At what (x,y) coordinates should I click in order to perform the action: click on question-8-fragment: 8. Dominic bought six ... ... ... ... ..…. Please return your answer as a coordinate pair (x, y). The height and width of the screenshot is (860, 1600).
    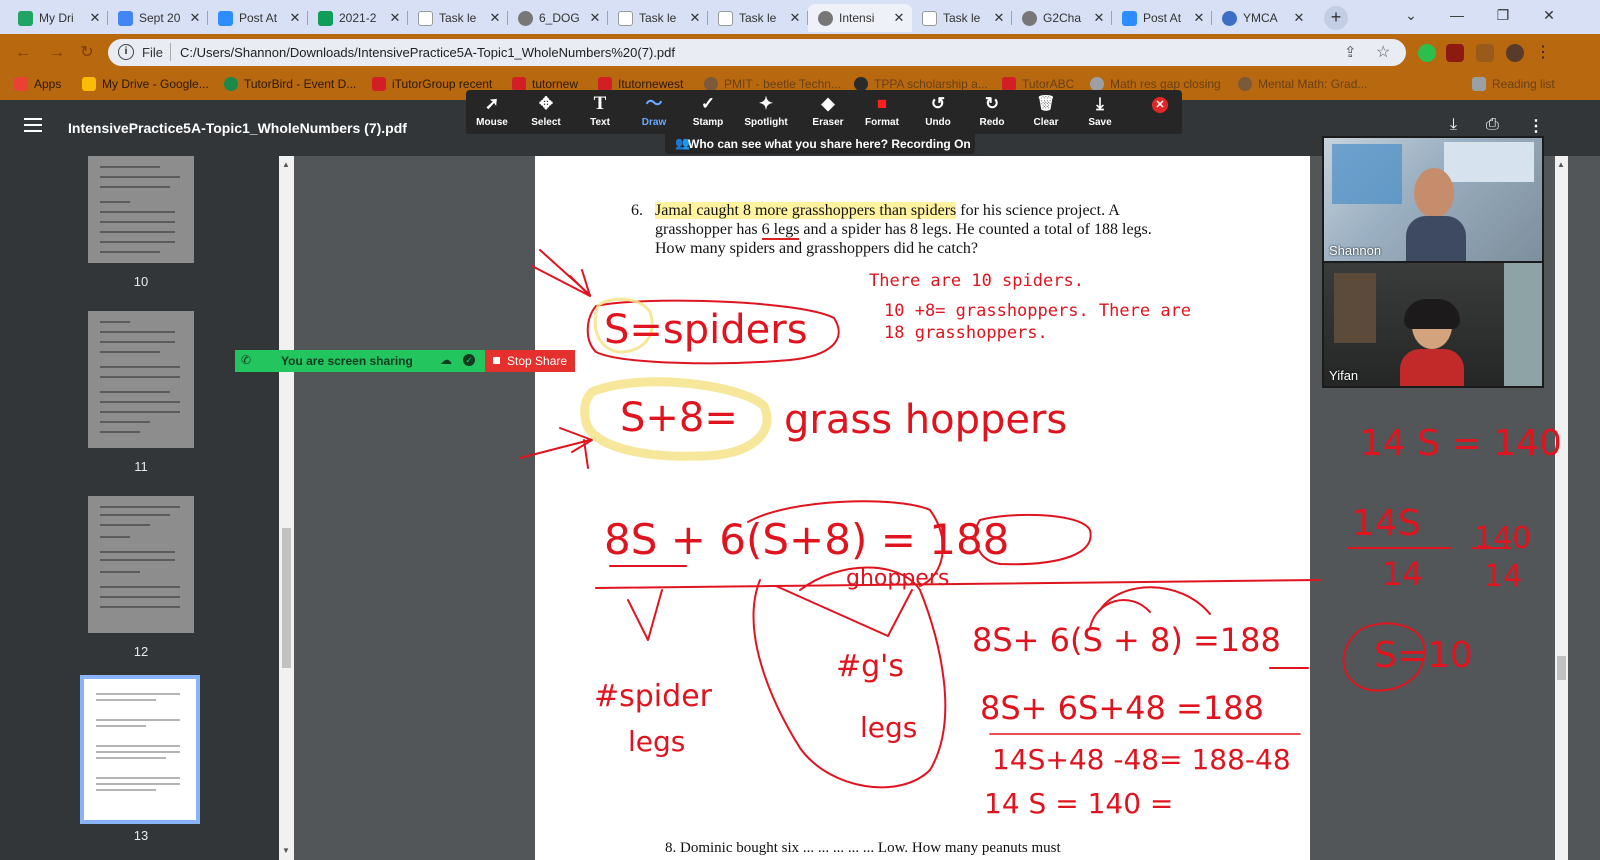
    Looking at the image, I should click on (863, 848).